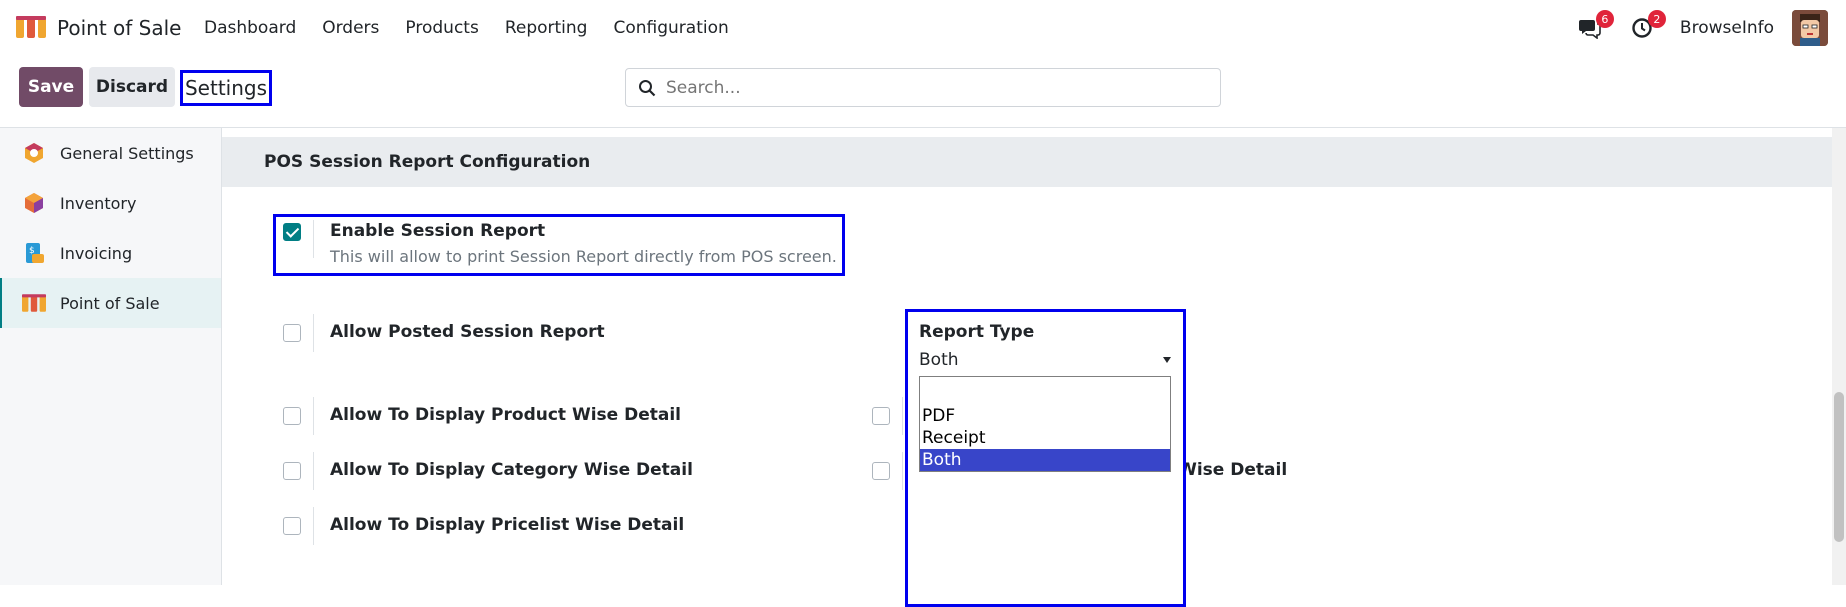 The width and height of the screenshot is (1846, 607). What do you see at coordinates (511, 470) in the screenshot?
I see `category-wise-detail-label: Allow To Display Category Wise Detail` at bounding box center [511, 470].